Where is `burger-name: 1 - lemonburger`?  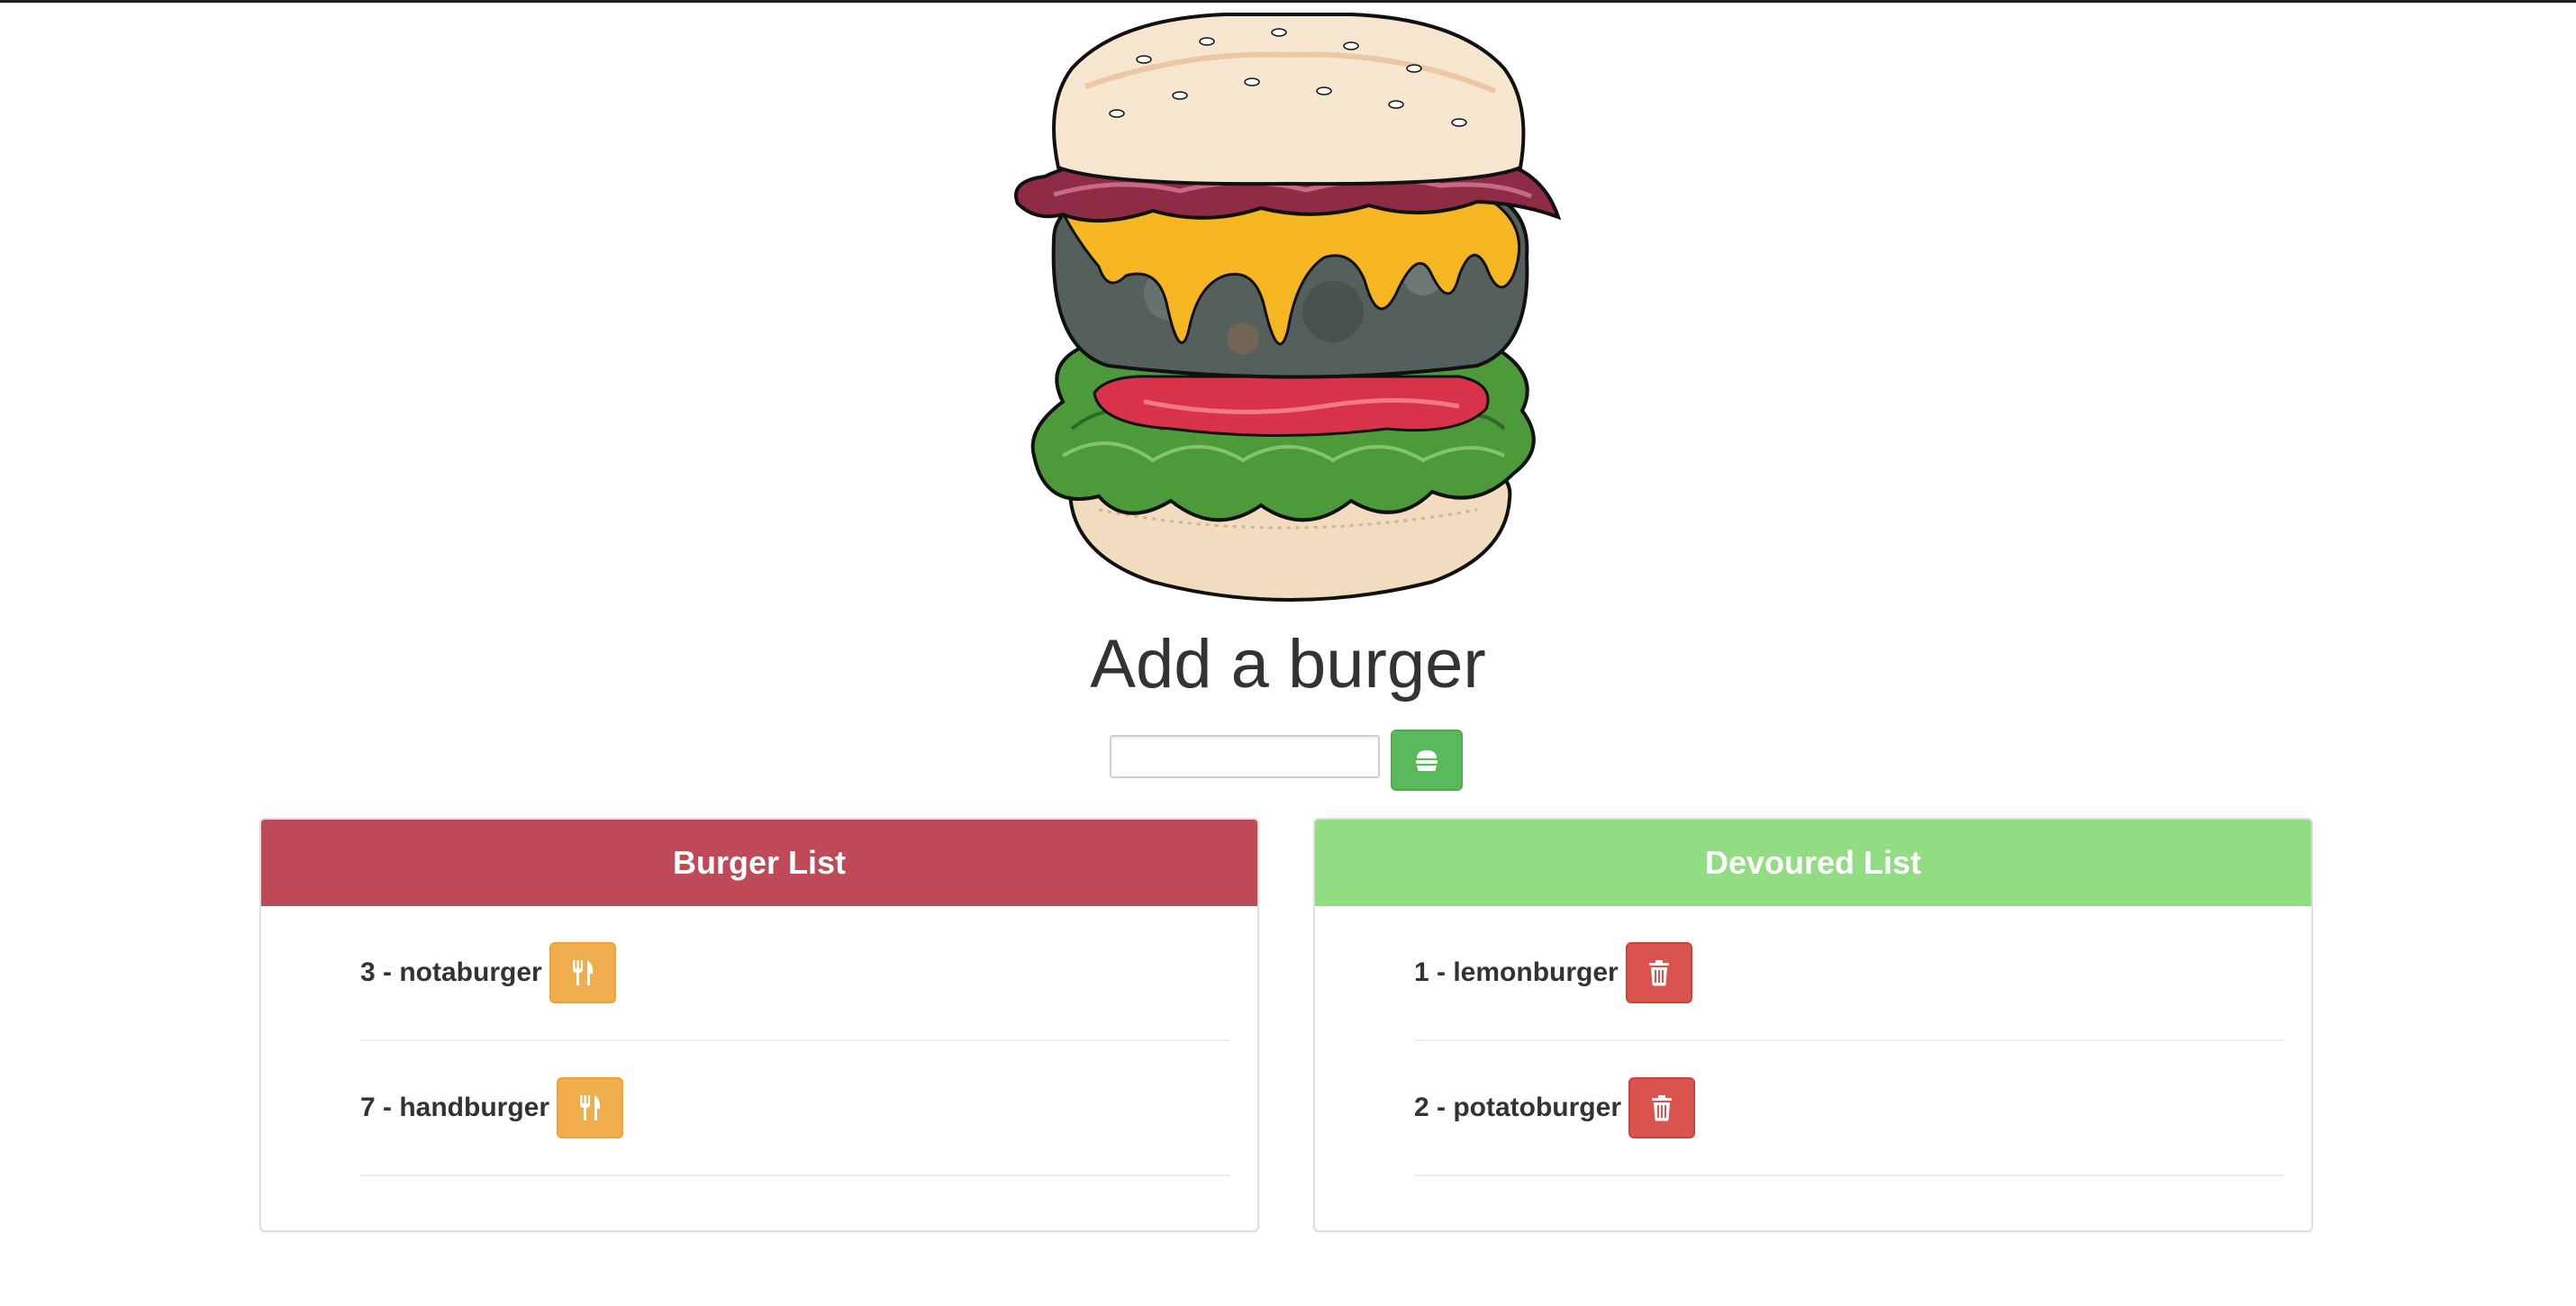 burger-name: 1 - lemonburger is located at coordinates (1516, 972).